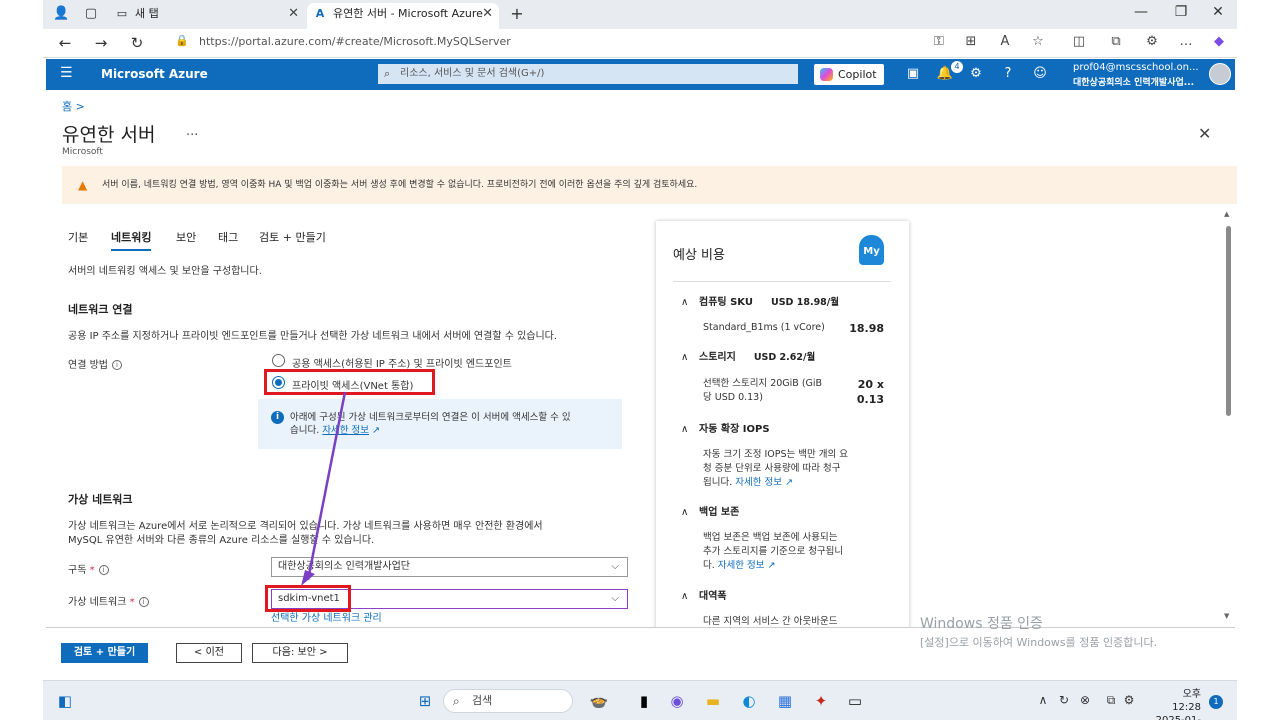 The image size is (1280, 720). I want to click on app-icon: ✦, so click(821, 701).